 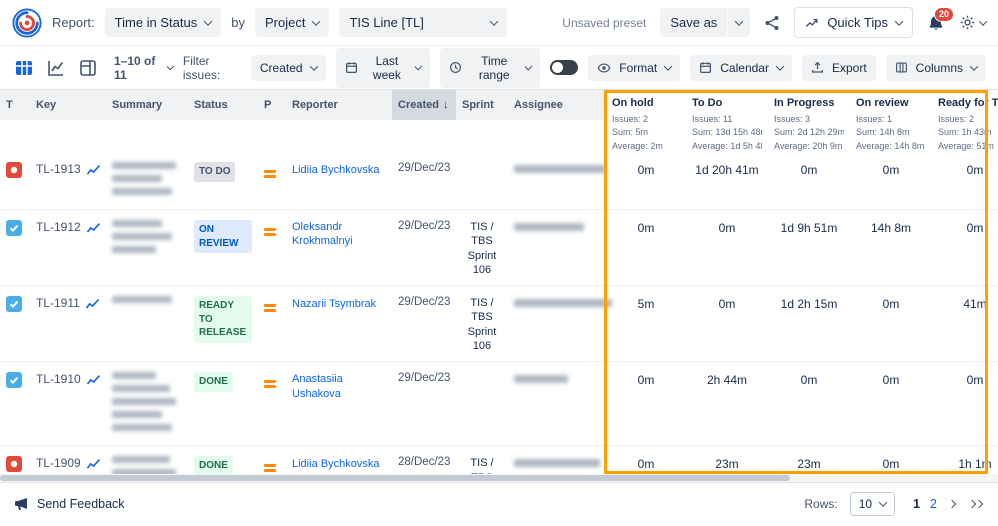 What do you see at coordinates (804, 103) in the screenshot?
I see `status-column-name: In Progress` at bounding box center [804, 103].